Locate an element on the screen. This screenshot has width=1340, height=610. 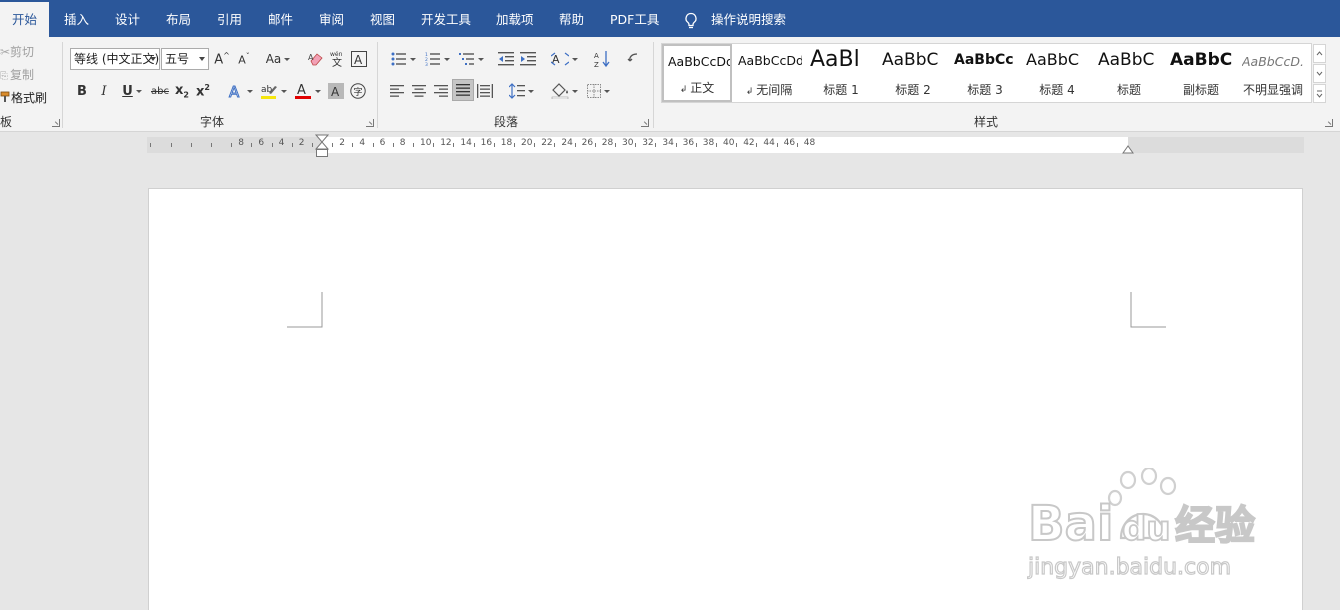
crop-mark-top-left is located at coordinates (305, 310).